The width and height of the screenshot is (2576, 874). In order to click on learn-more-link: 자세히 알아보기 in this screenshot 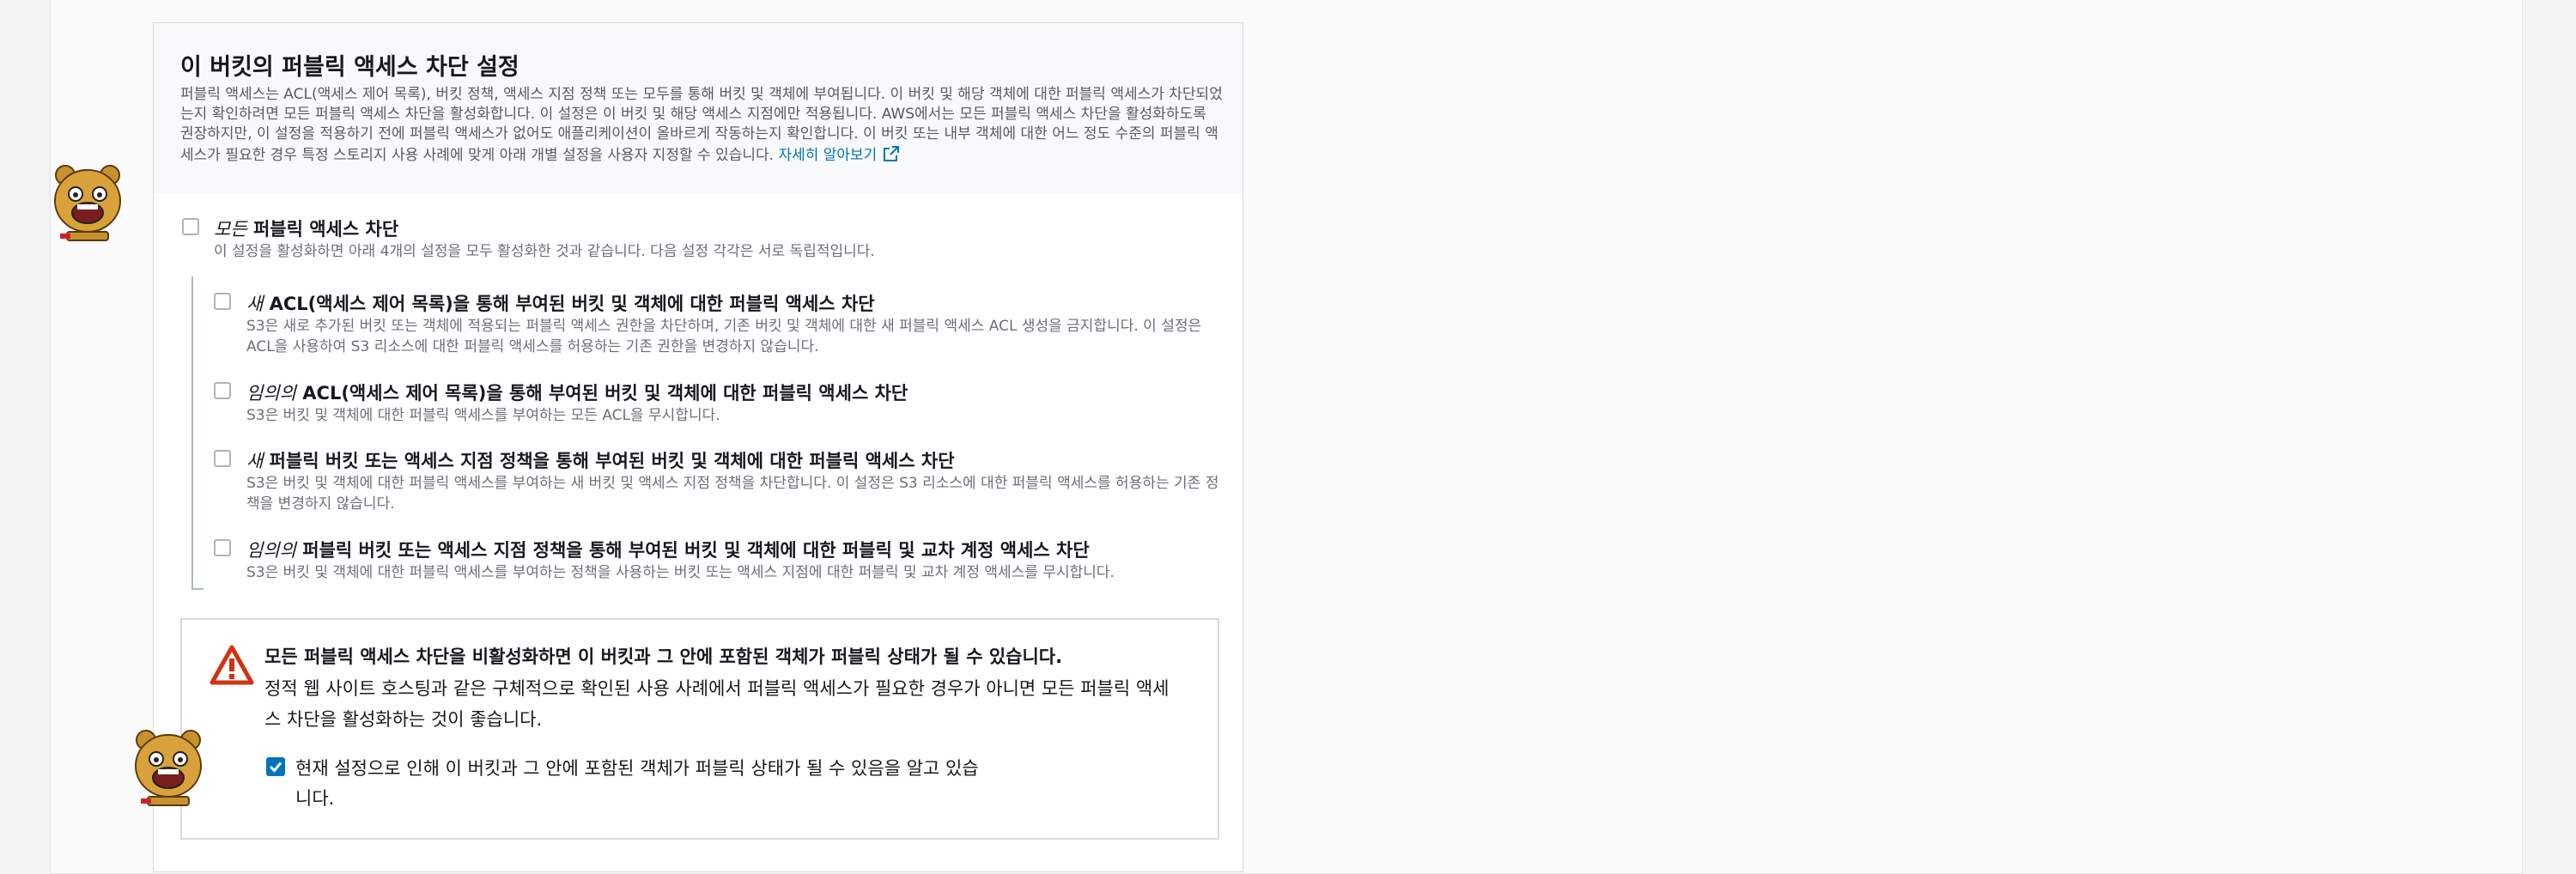, I will do `click(839, 155)`.